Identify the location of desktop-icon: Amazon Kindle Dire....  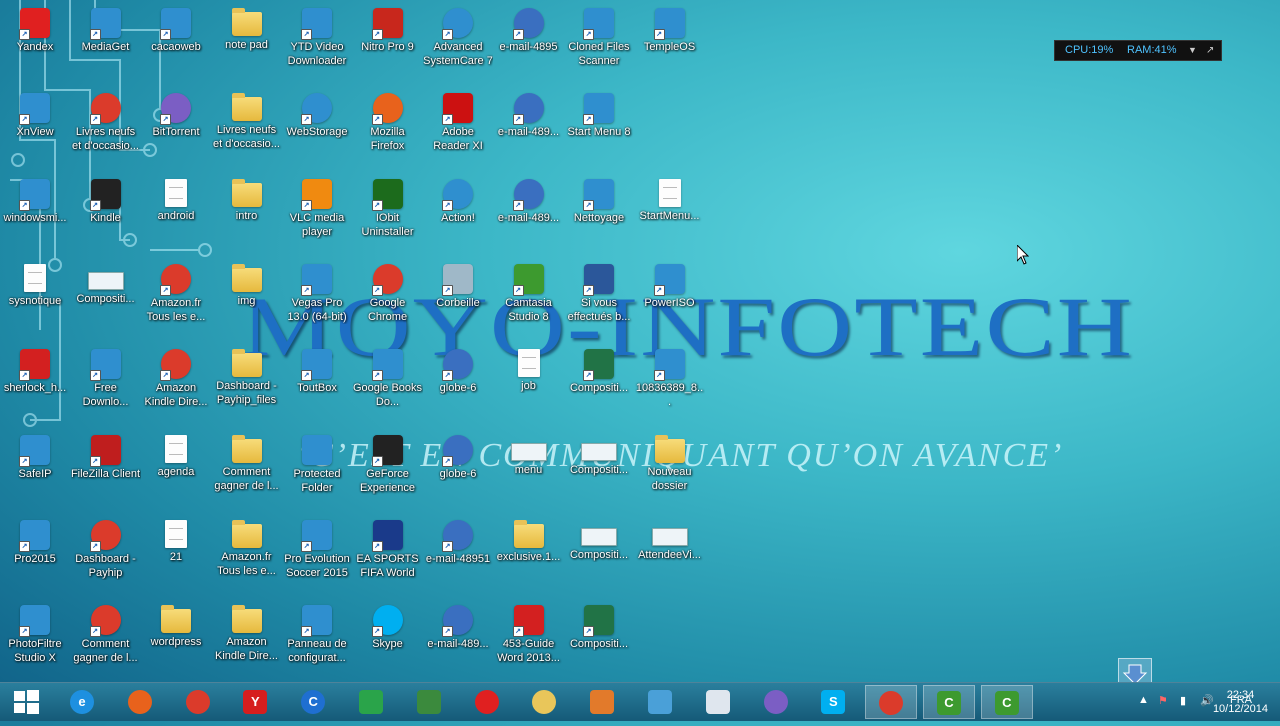
(247, 641).